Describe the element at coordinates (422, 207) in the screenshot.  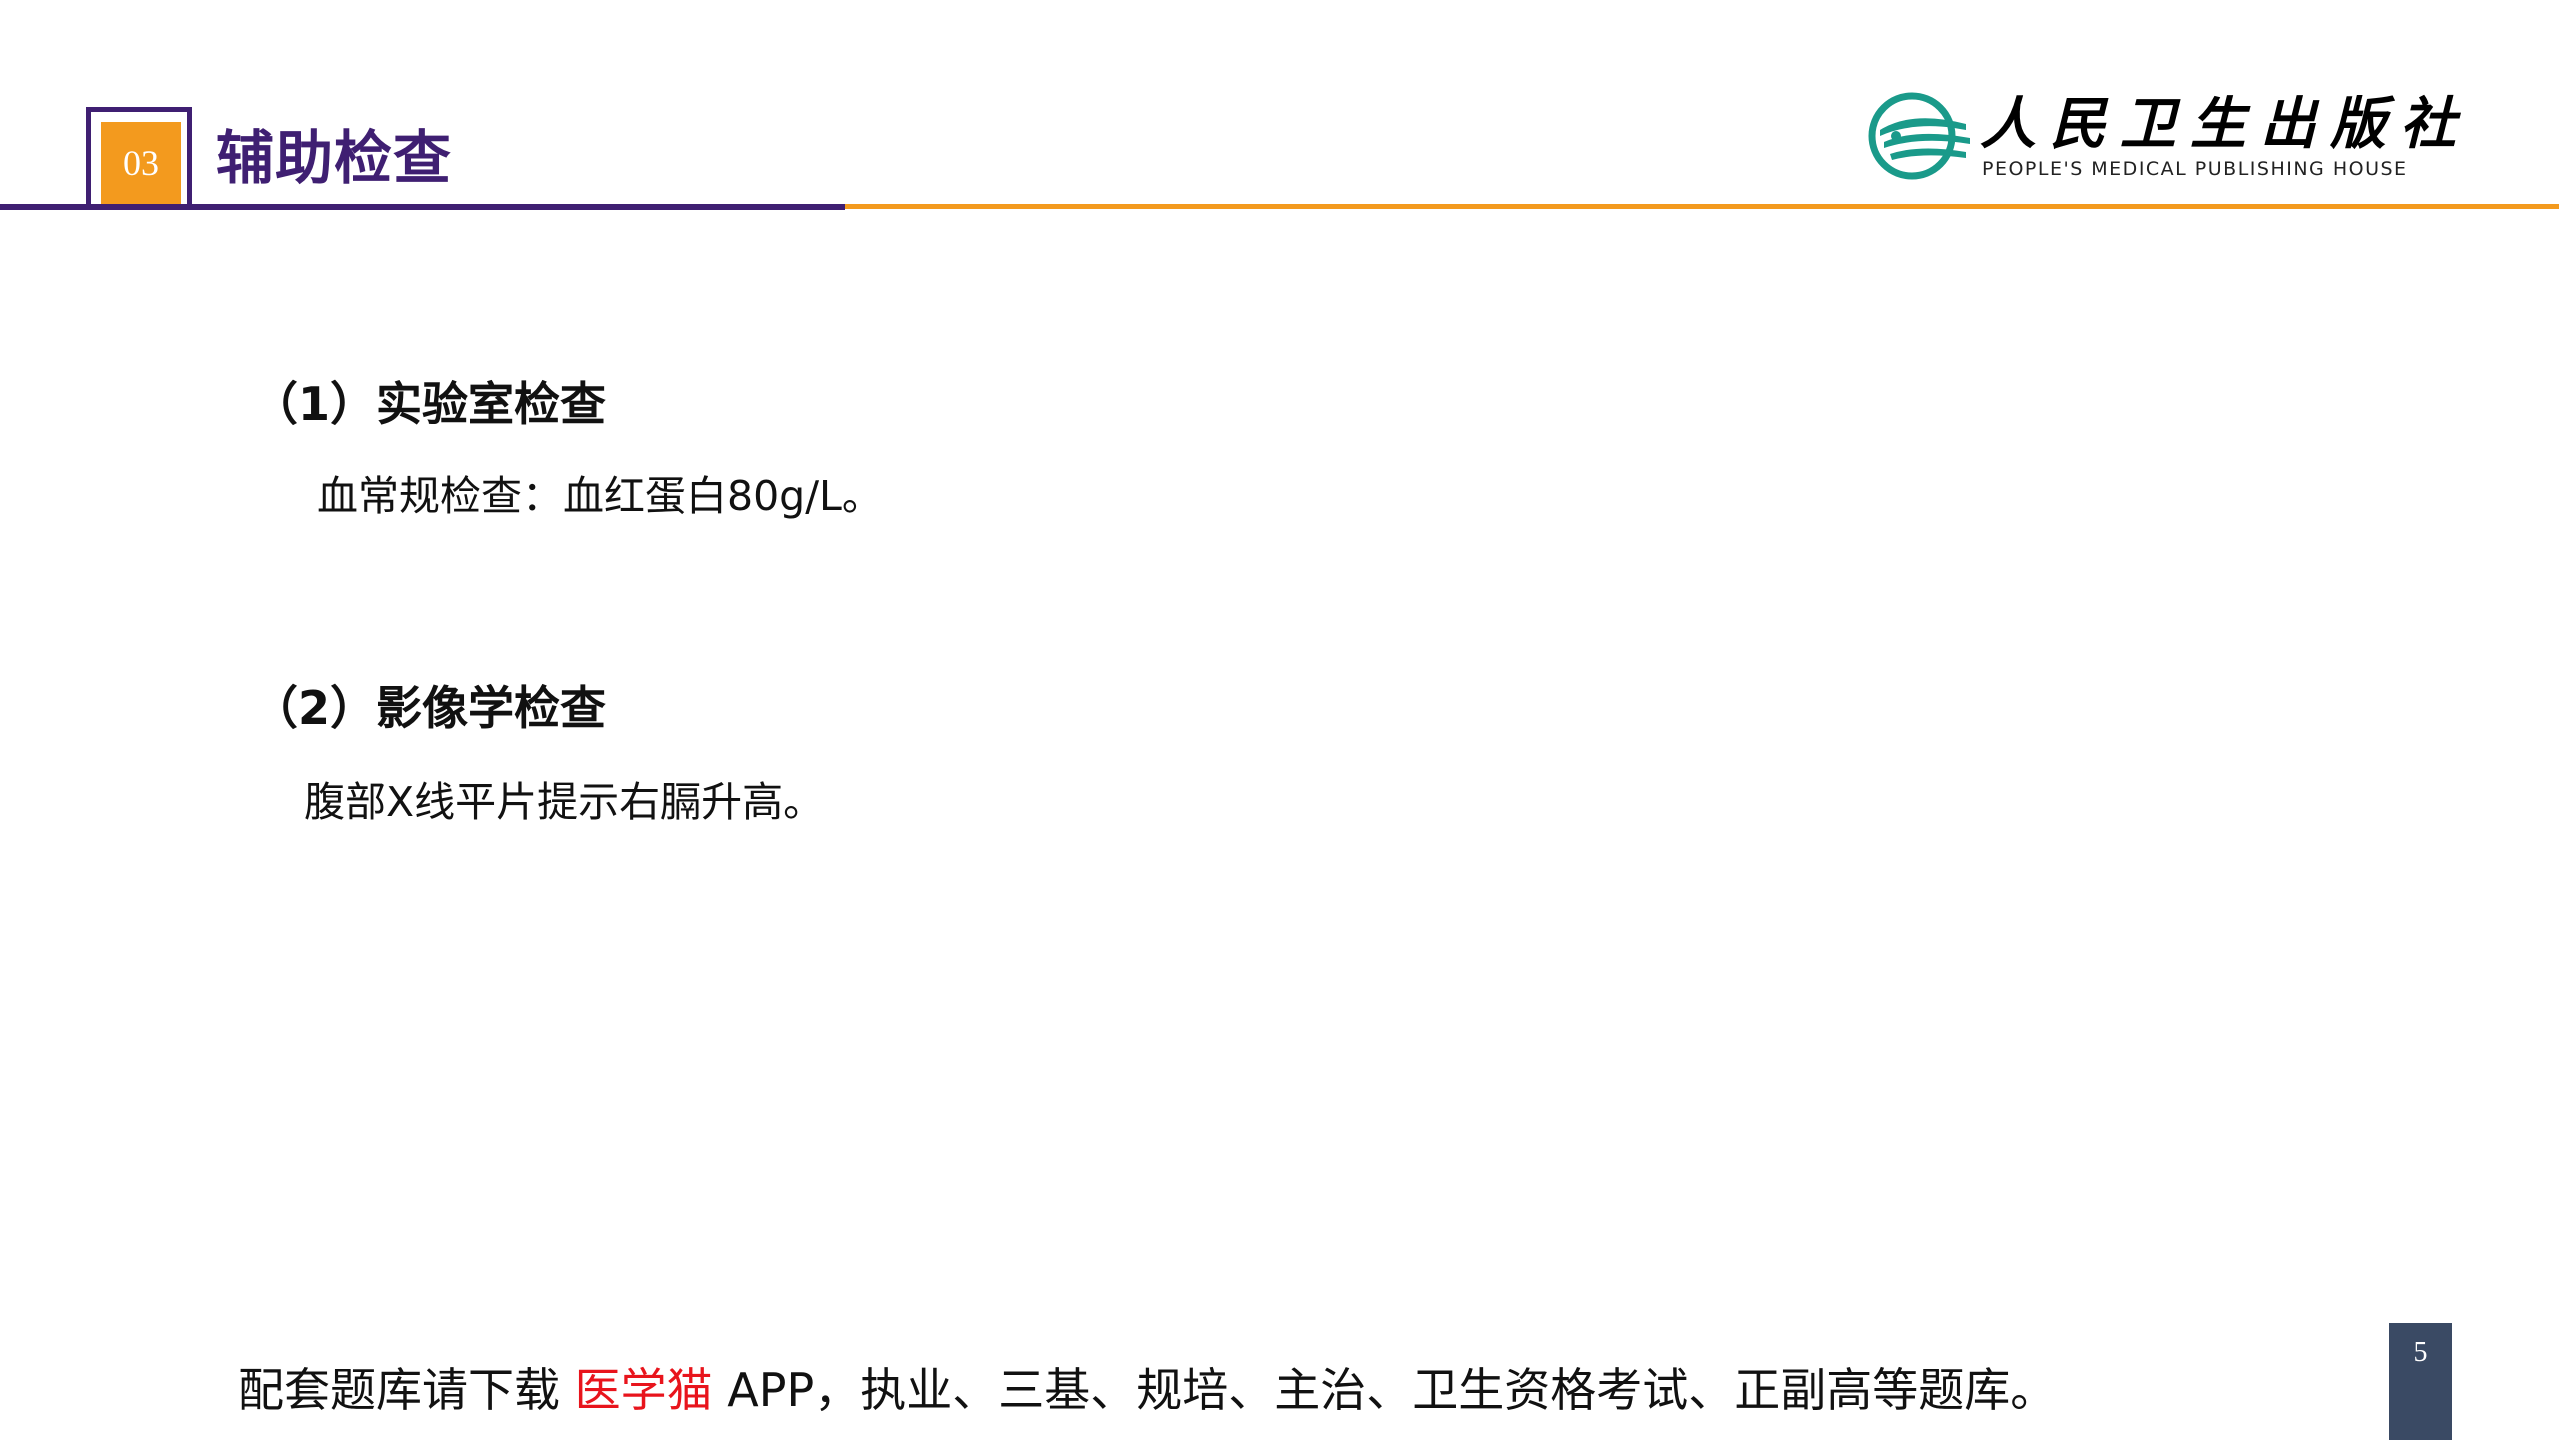
I see `header-rule-purple` at that location.